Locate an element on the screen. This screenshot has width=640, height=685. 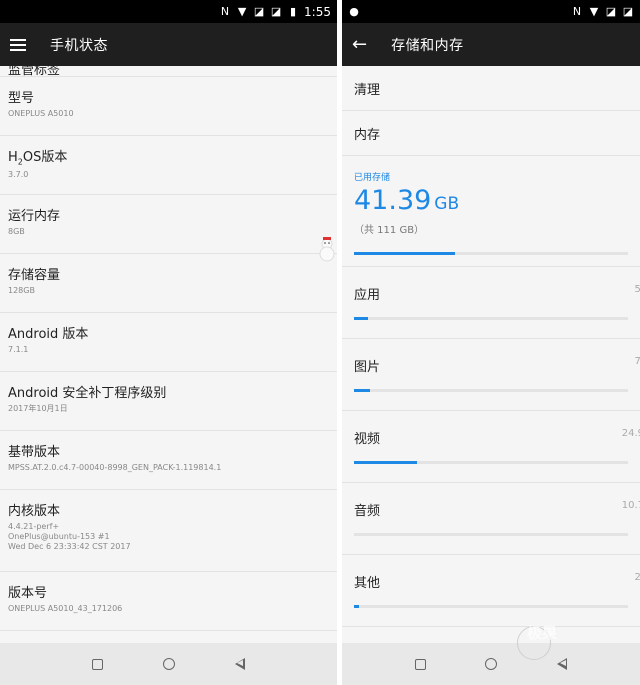
item-title: 存储容量 is located at coordinates (34, 275).